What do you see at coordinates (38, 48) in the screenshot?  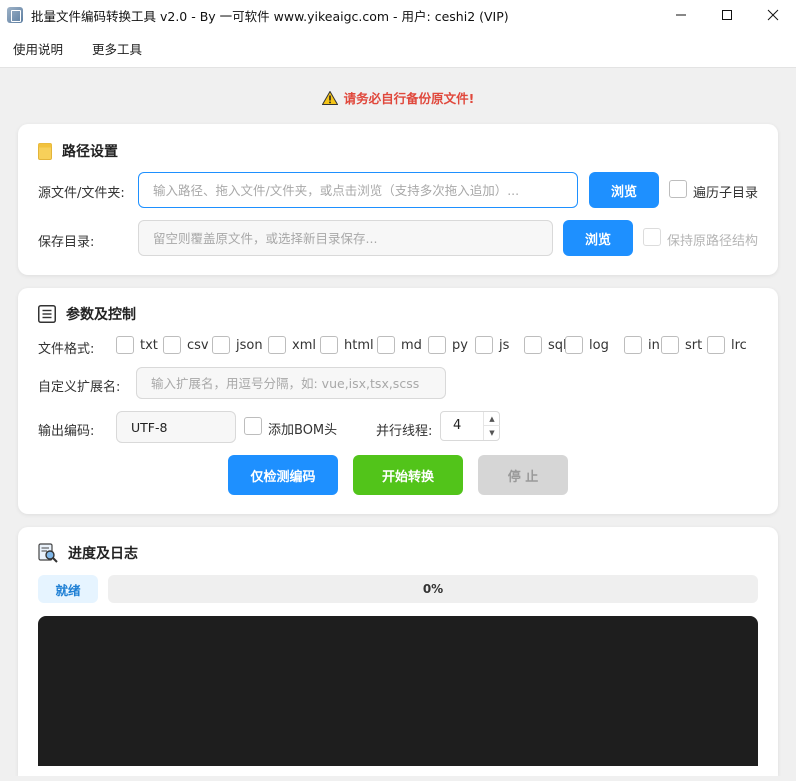 I see `menu-item-help: 使用说明` at bounding box center [38, 48].